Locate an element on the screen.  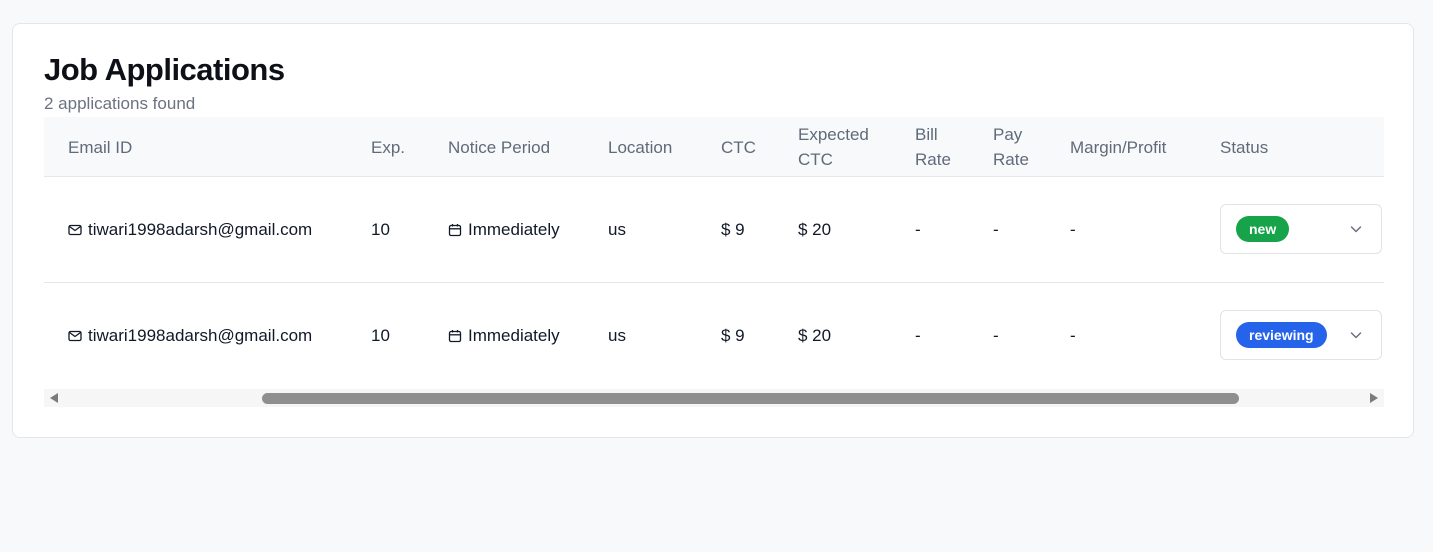
column-header-bill-rate-line2: Rate is located at coordinates (933, 159).